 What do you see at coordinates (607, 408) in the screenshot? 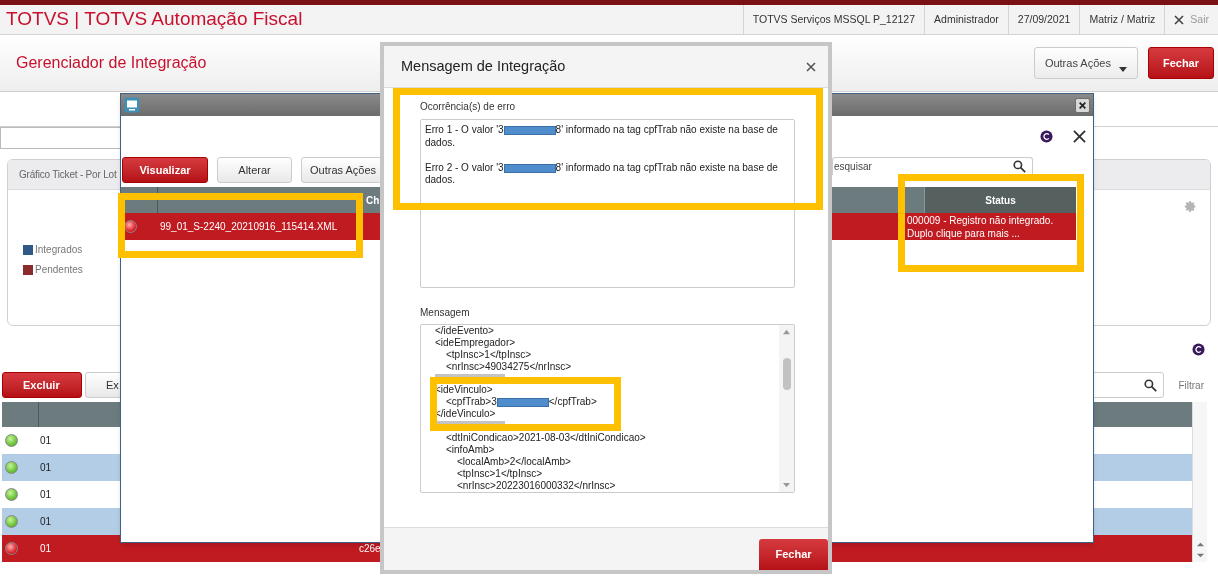
I see `message-box` at bounding box center [607, 408].